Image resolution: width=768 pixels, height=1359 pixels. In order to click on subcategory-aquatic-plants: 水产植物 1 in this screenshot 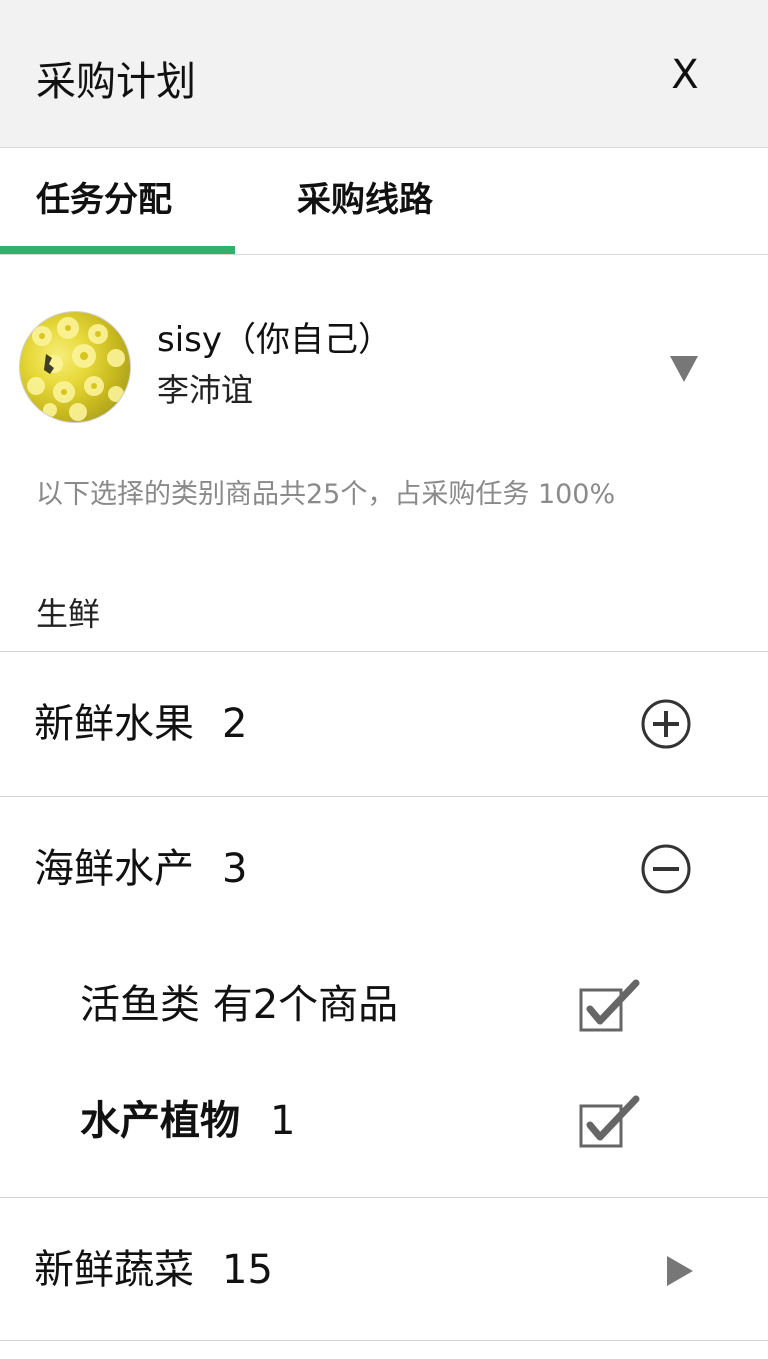, I will do `click(187, 1121)`.